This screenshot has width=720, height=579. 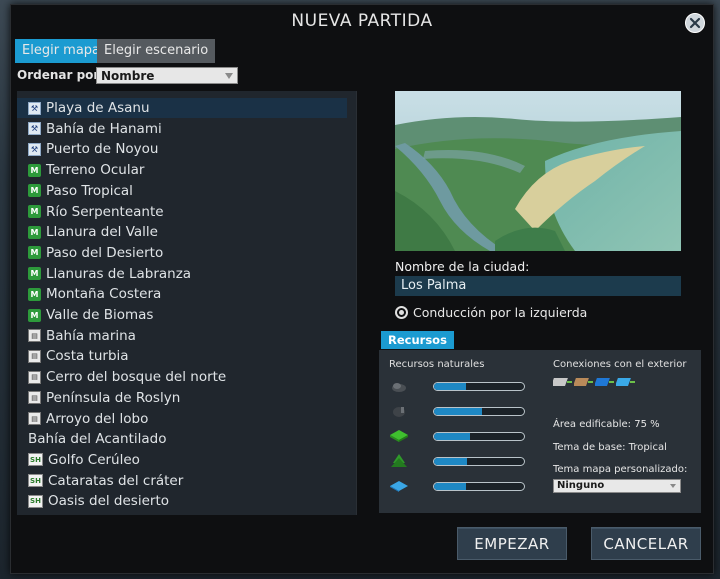 I want to click on map-name: Bahía marina, so click(x=91, y=335).